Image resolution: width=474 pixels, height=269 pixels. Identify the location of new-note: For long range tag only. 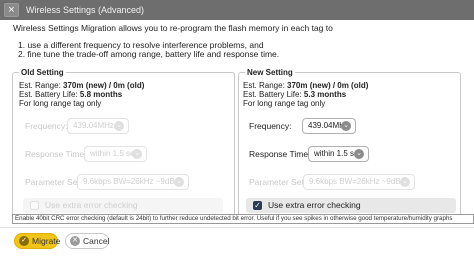
(284, 103).